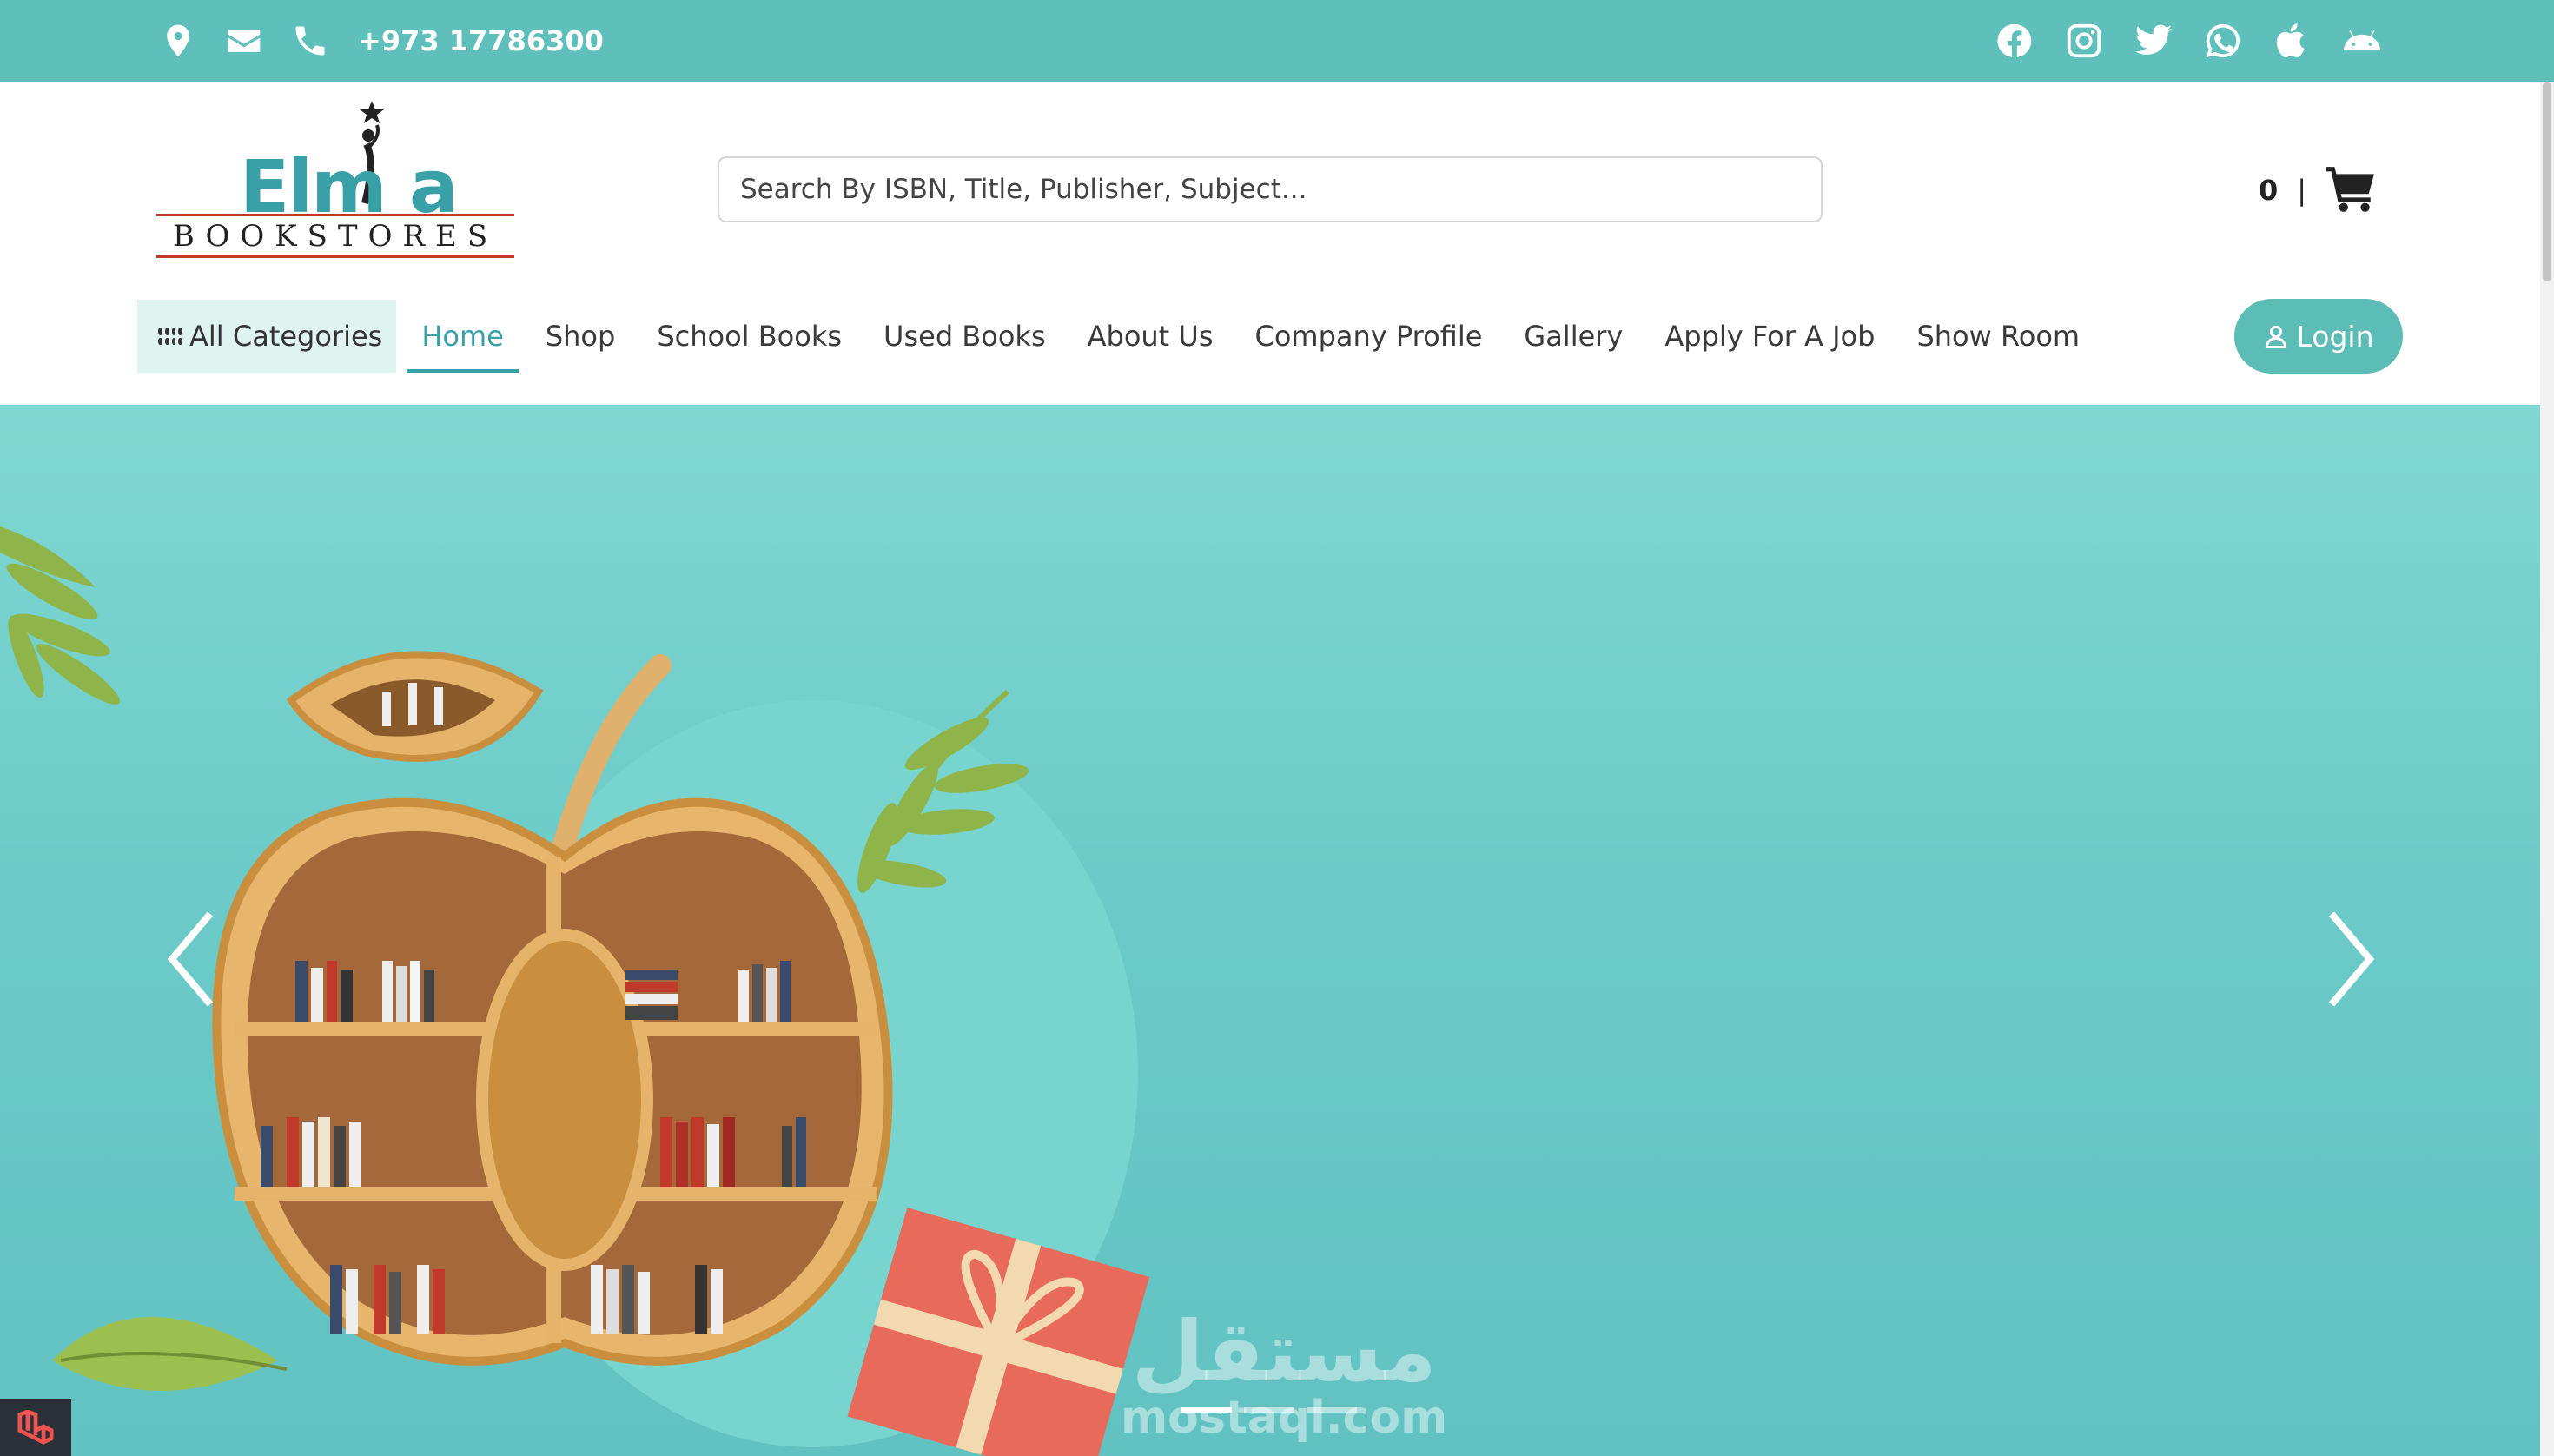 The width and height of the screenshot is (2554, 1456). Describe the element at coordinates (178, 41) in the screenshot. I see `location-pin-icon` at that location.